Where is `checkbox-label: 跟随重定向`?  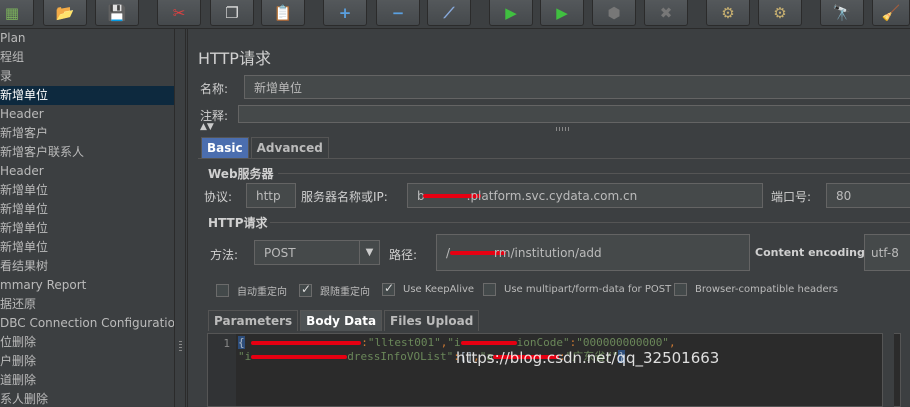
checkbox-label: 跟随重定向 is located at coordinates (345, 292).